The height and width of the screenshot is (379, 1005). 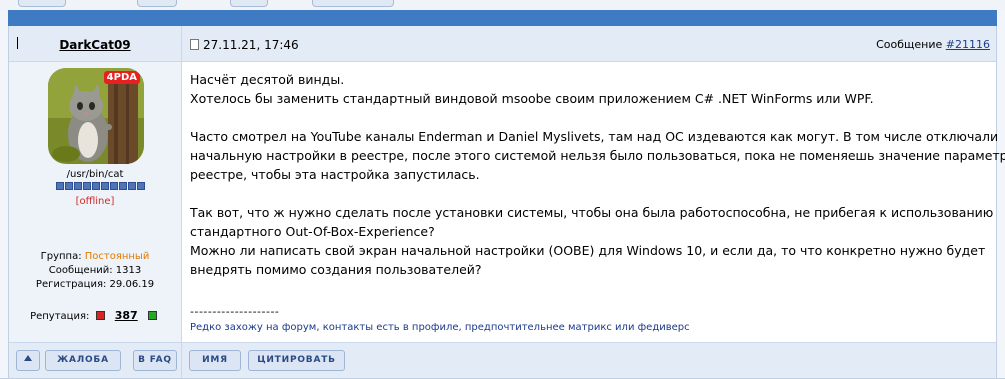 What do you see at coordinates (502, 5) in the screenshot?
I see `top-strip` at bounding box center [502, 5].